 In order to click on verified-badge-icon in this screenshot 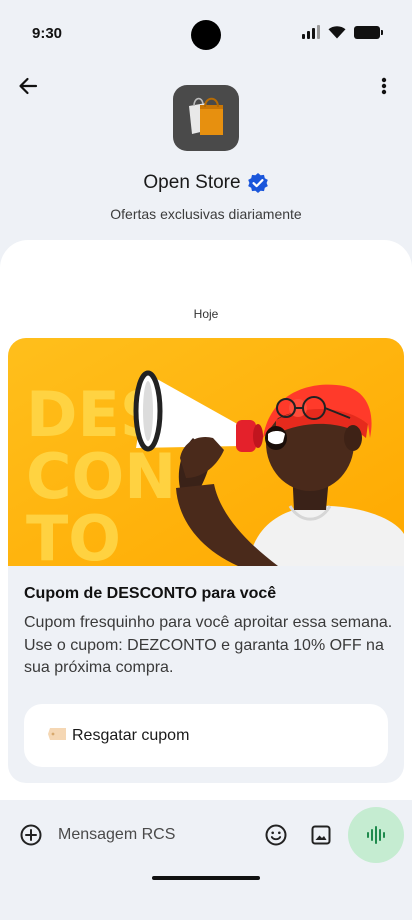, I will do `click(257, 183)`.